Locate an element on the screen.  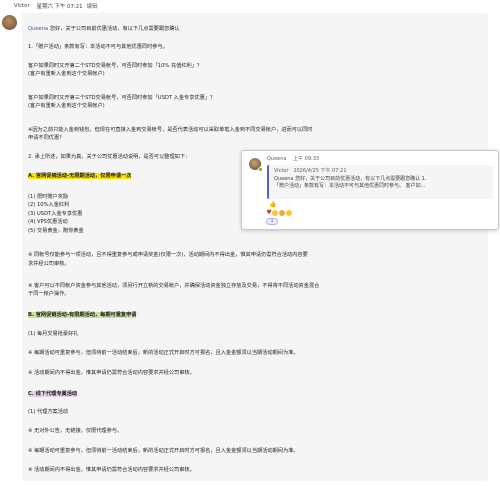
avatar is located at coordinates (9, 22).